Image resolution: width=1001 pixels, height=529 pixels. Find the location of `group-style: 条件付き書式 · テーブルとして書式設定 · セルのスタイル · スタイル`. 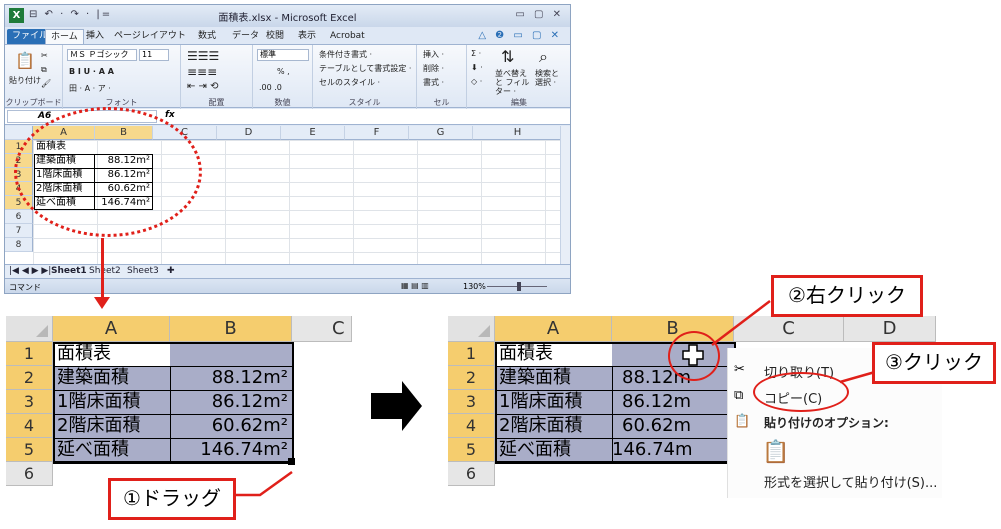

group-style: 条件付き書式 · テーブルとして書式設定 · セルのスタイル · スタイル is located at coordinates (365, 77).